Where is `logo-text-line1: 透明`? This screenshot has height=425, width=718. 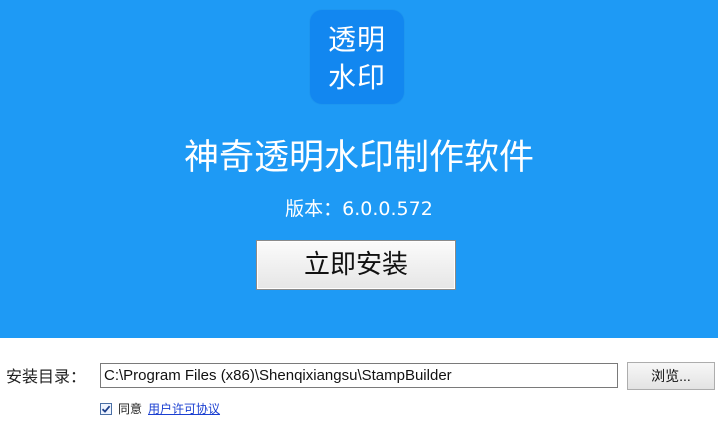 logo-text-line1: 透明 is located at coordinates (356, 39).